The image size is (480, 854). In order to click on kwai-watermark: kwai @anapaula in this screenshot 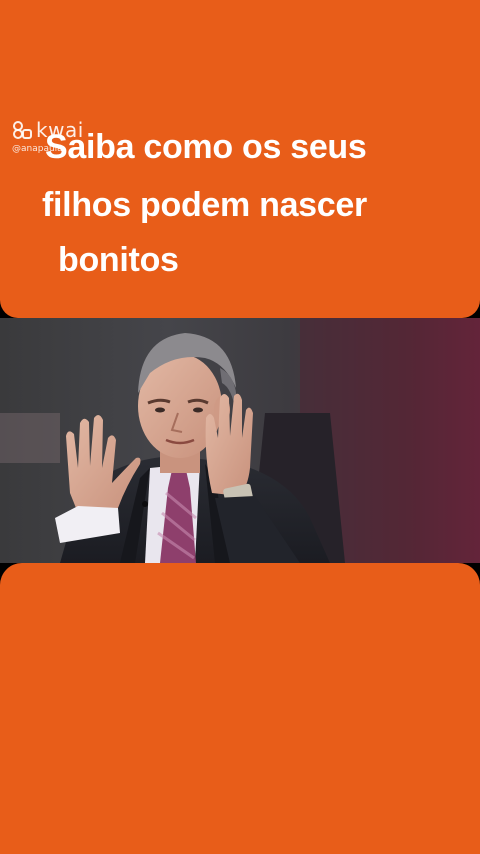, I will do `click(48, 136)`.